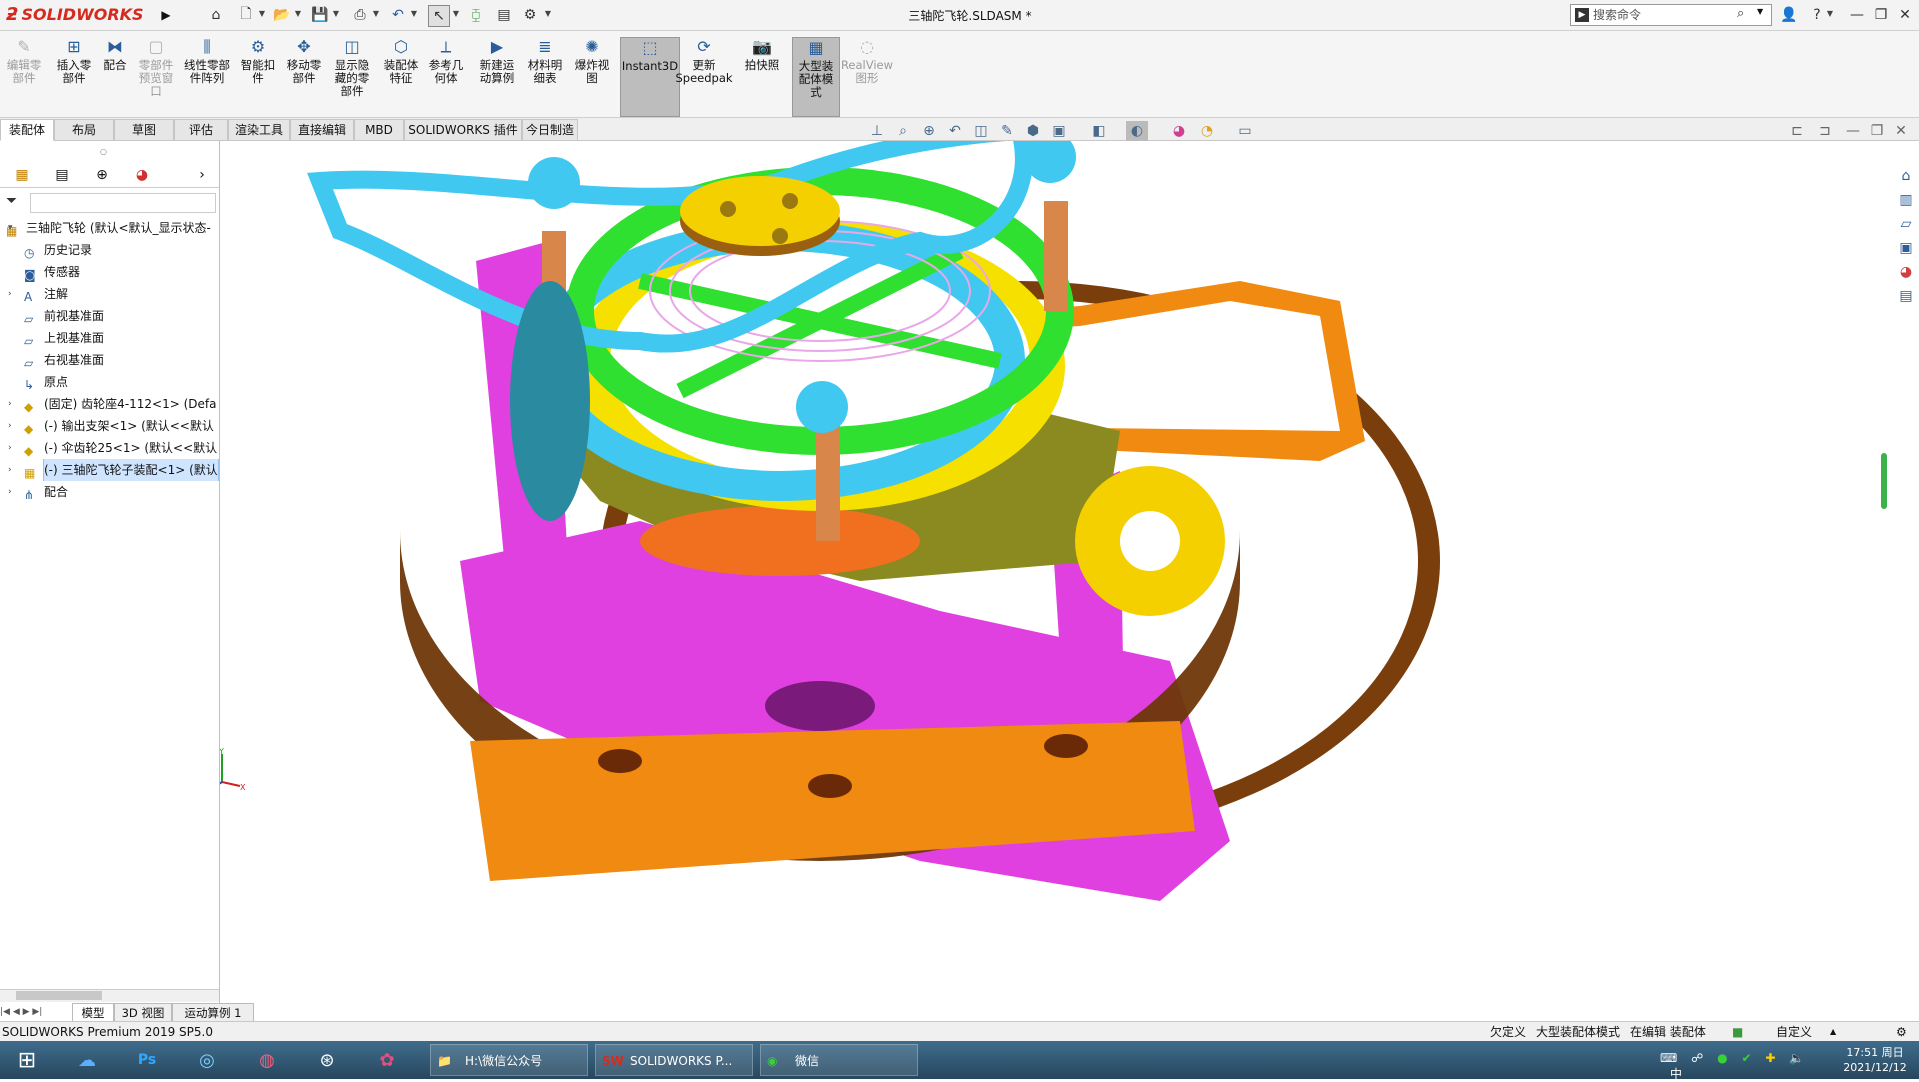  Describe the element at coordinates (207, 77) in the screenshot. I see `linear-pattern-button: ⫼ 线性零部 件阵列` at that location.